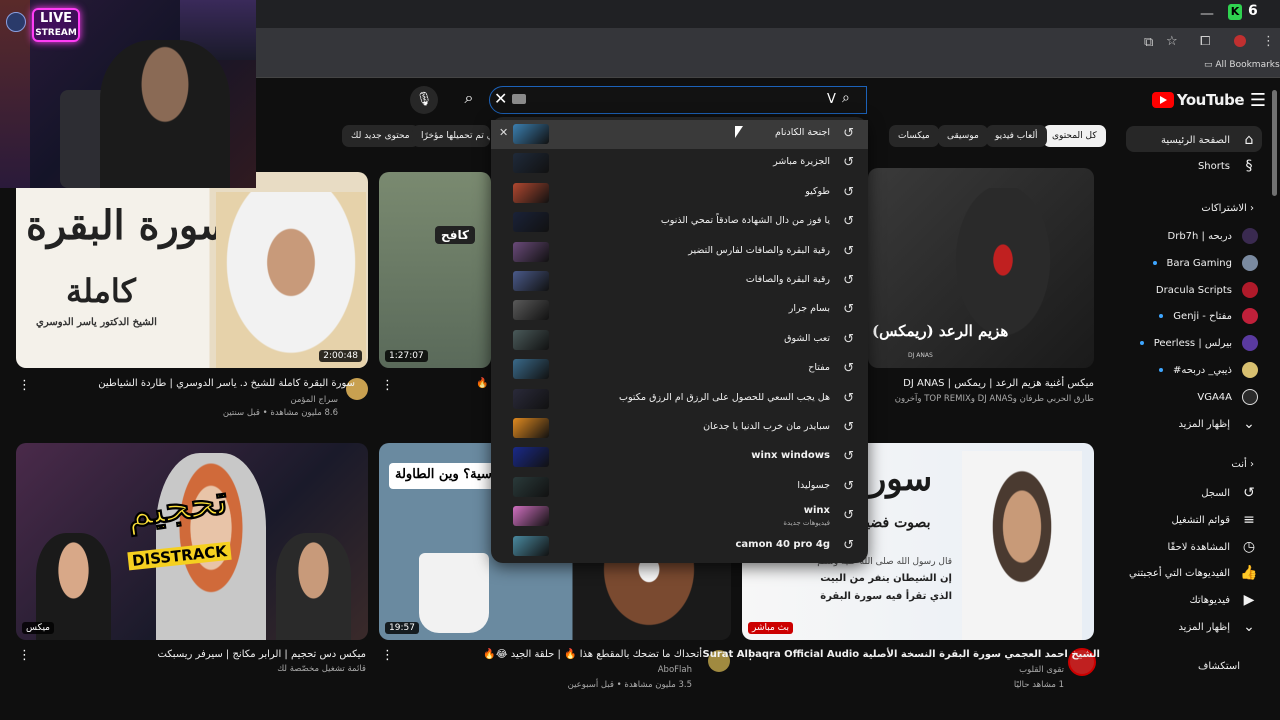  I want to click on video-duration: 2:00:48, so click(340, 356).